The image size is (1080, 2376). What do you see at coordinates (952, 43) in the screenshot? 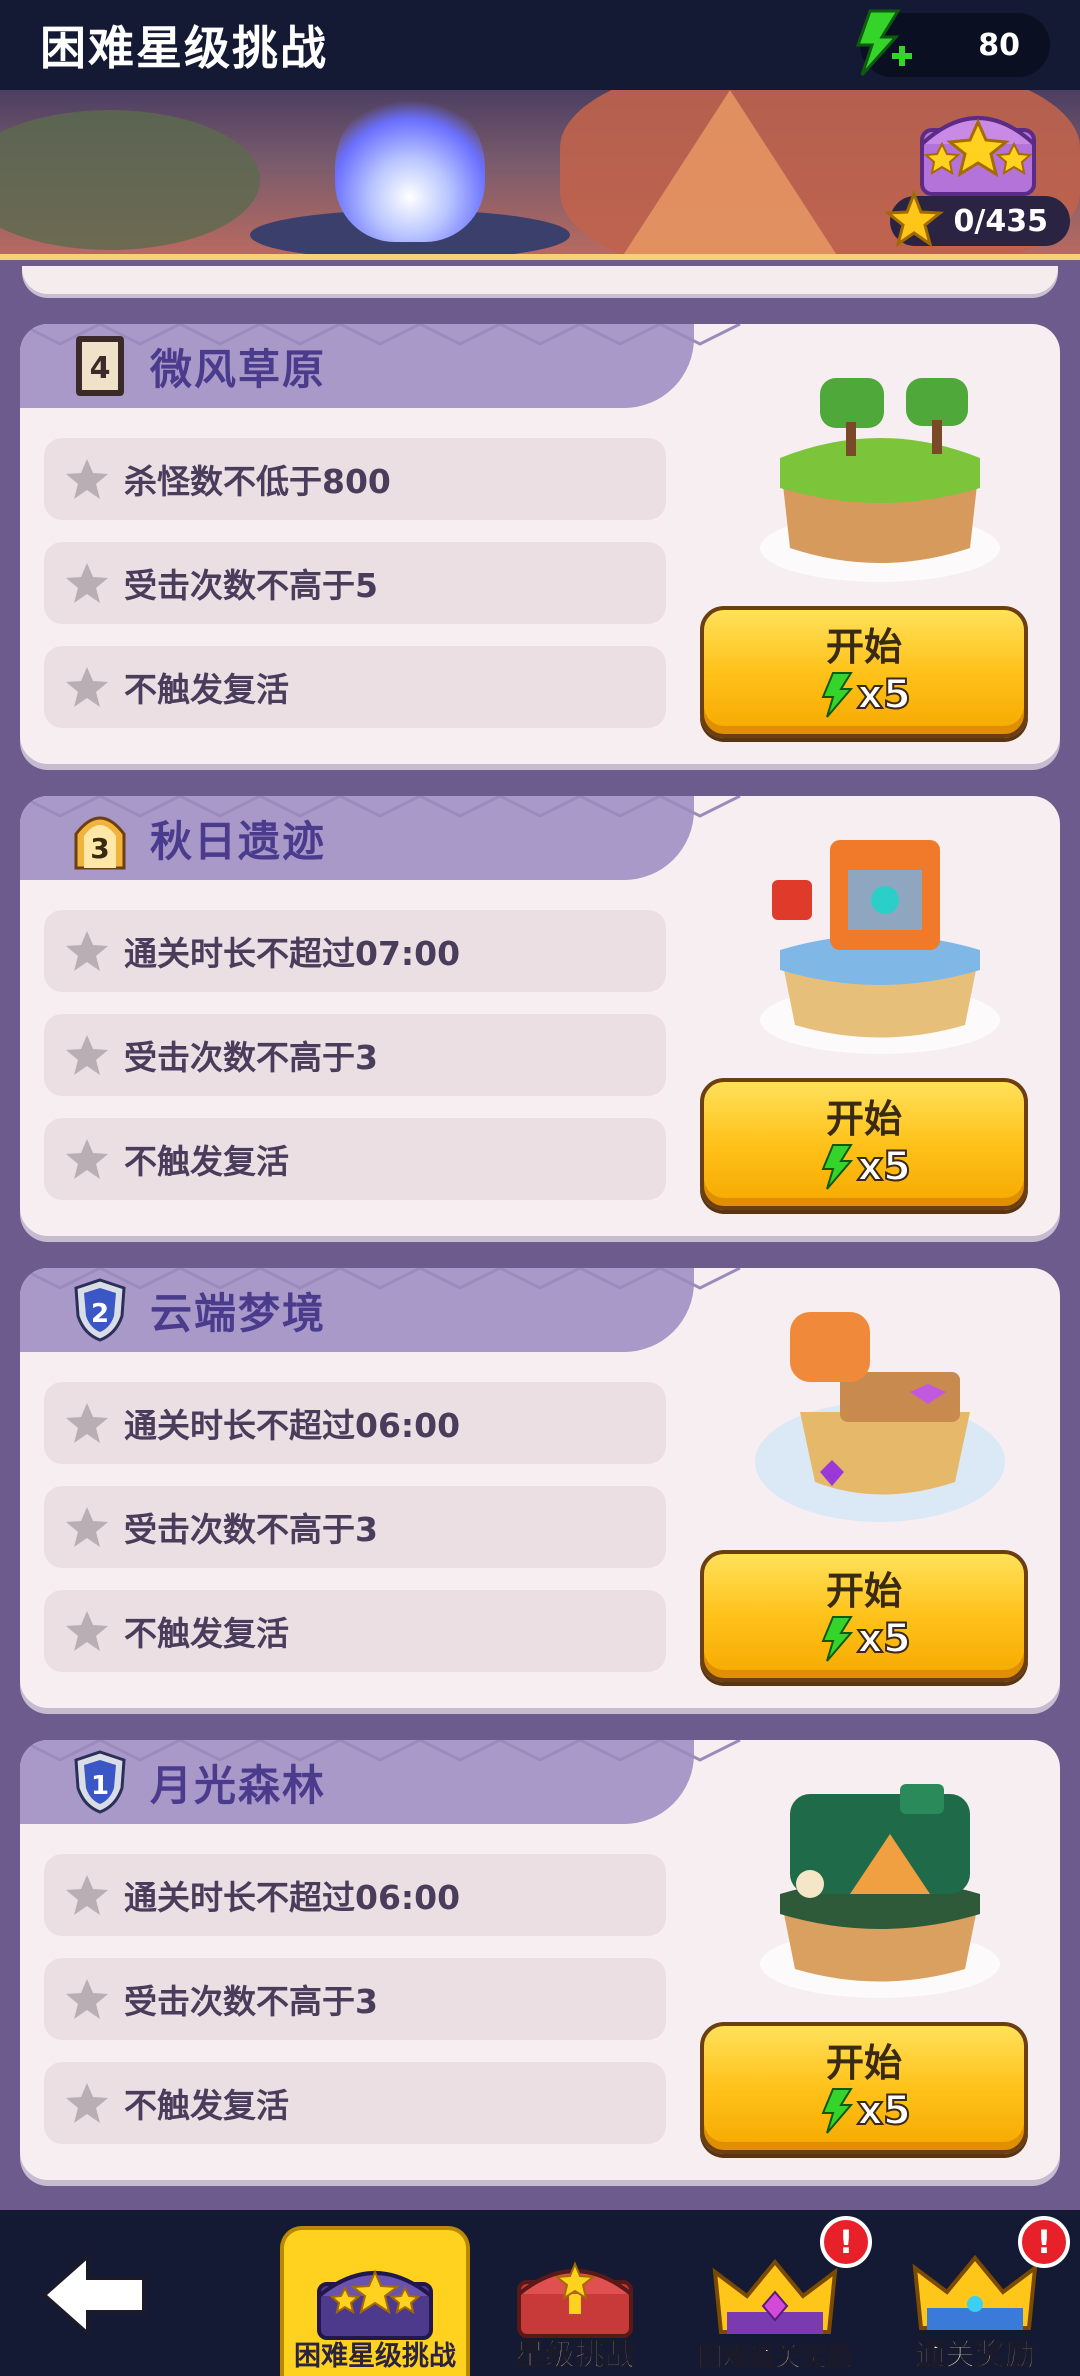
I see `energy-counter: 80` at bounding box center [952, 43].